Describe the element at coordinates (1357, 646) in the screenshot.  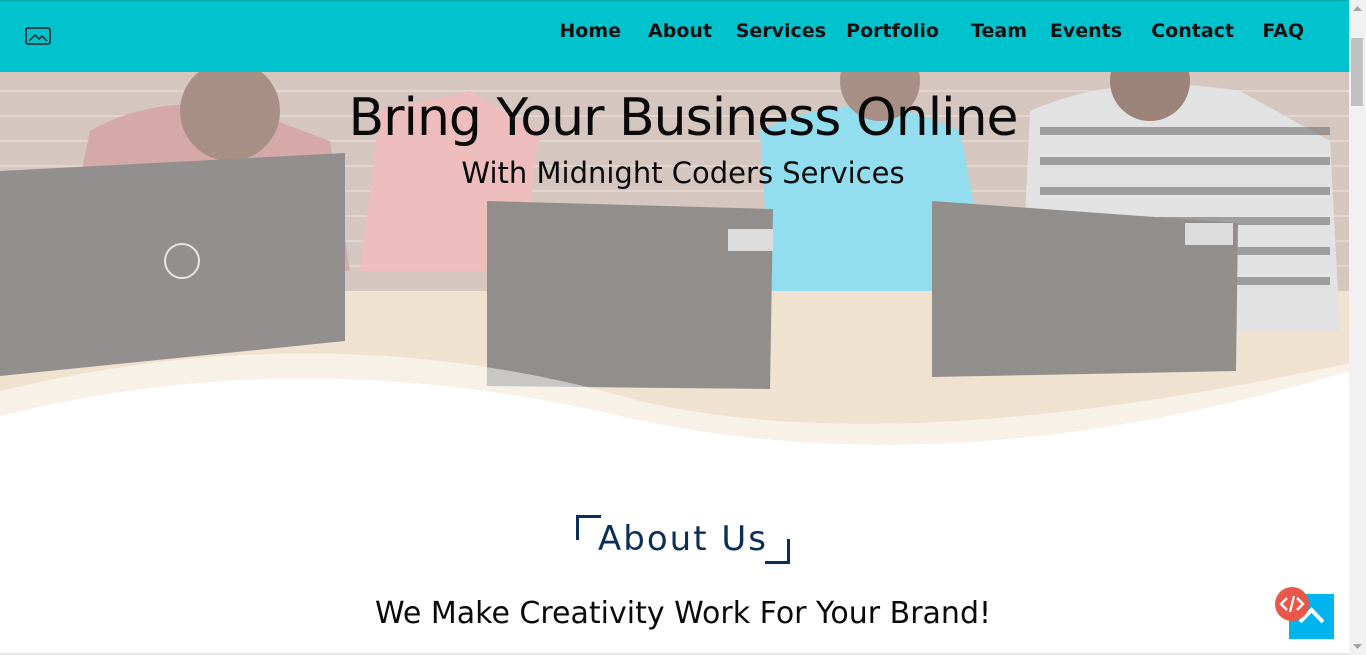
I see `scroll-down-arrow-icon` at that location.